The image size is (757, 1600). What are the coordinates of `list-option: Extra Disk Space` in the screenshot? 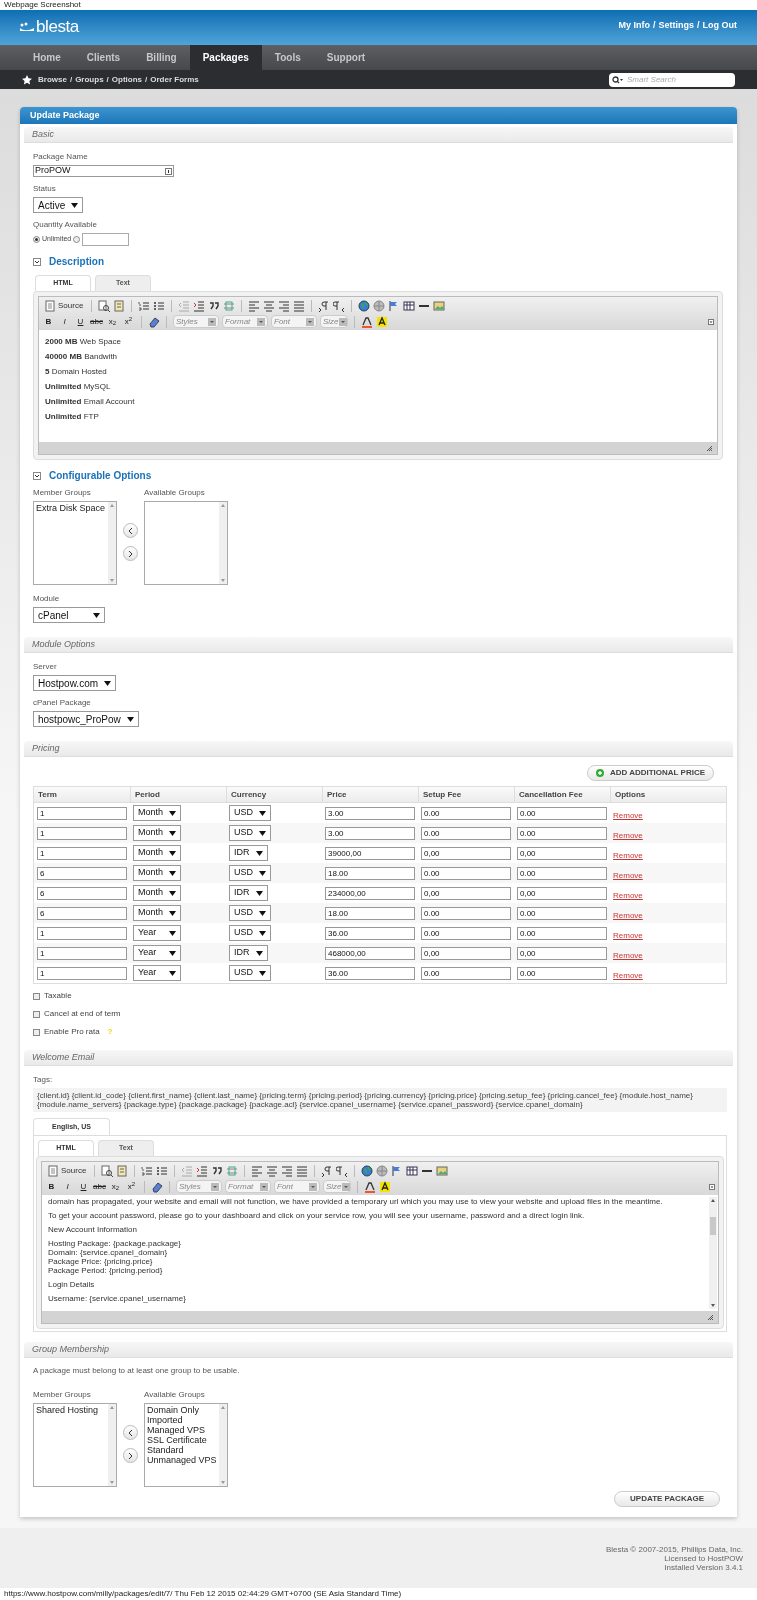 It's located at (71, 508).